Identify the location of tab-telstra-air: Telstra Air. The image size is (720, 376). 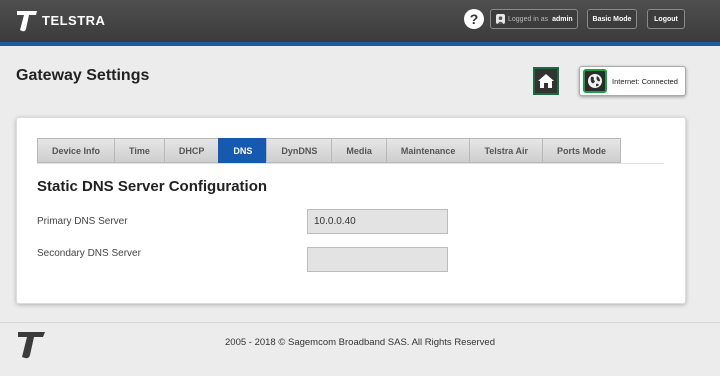
(505, 150).